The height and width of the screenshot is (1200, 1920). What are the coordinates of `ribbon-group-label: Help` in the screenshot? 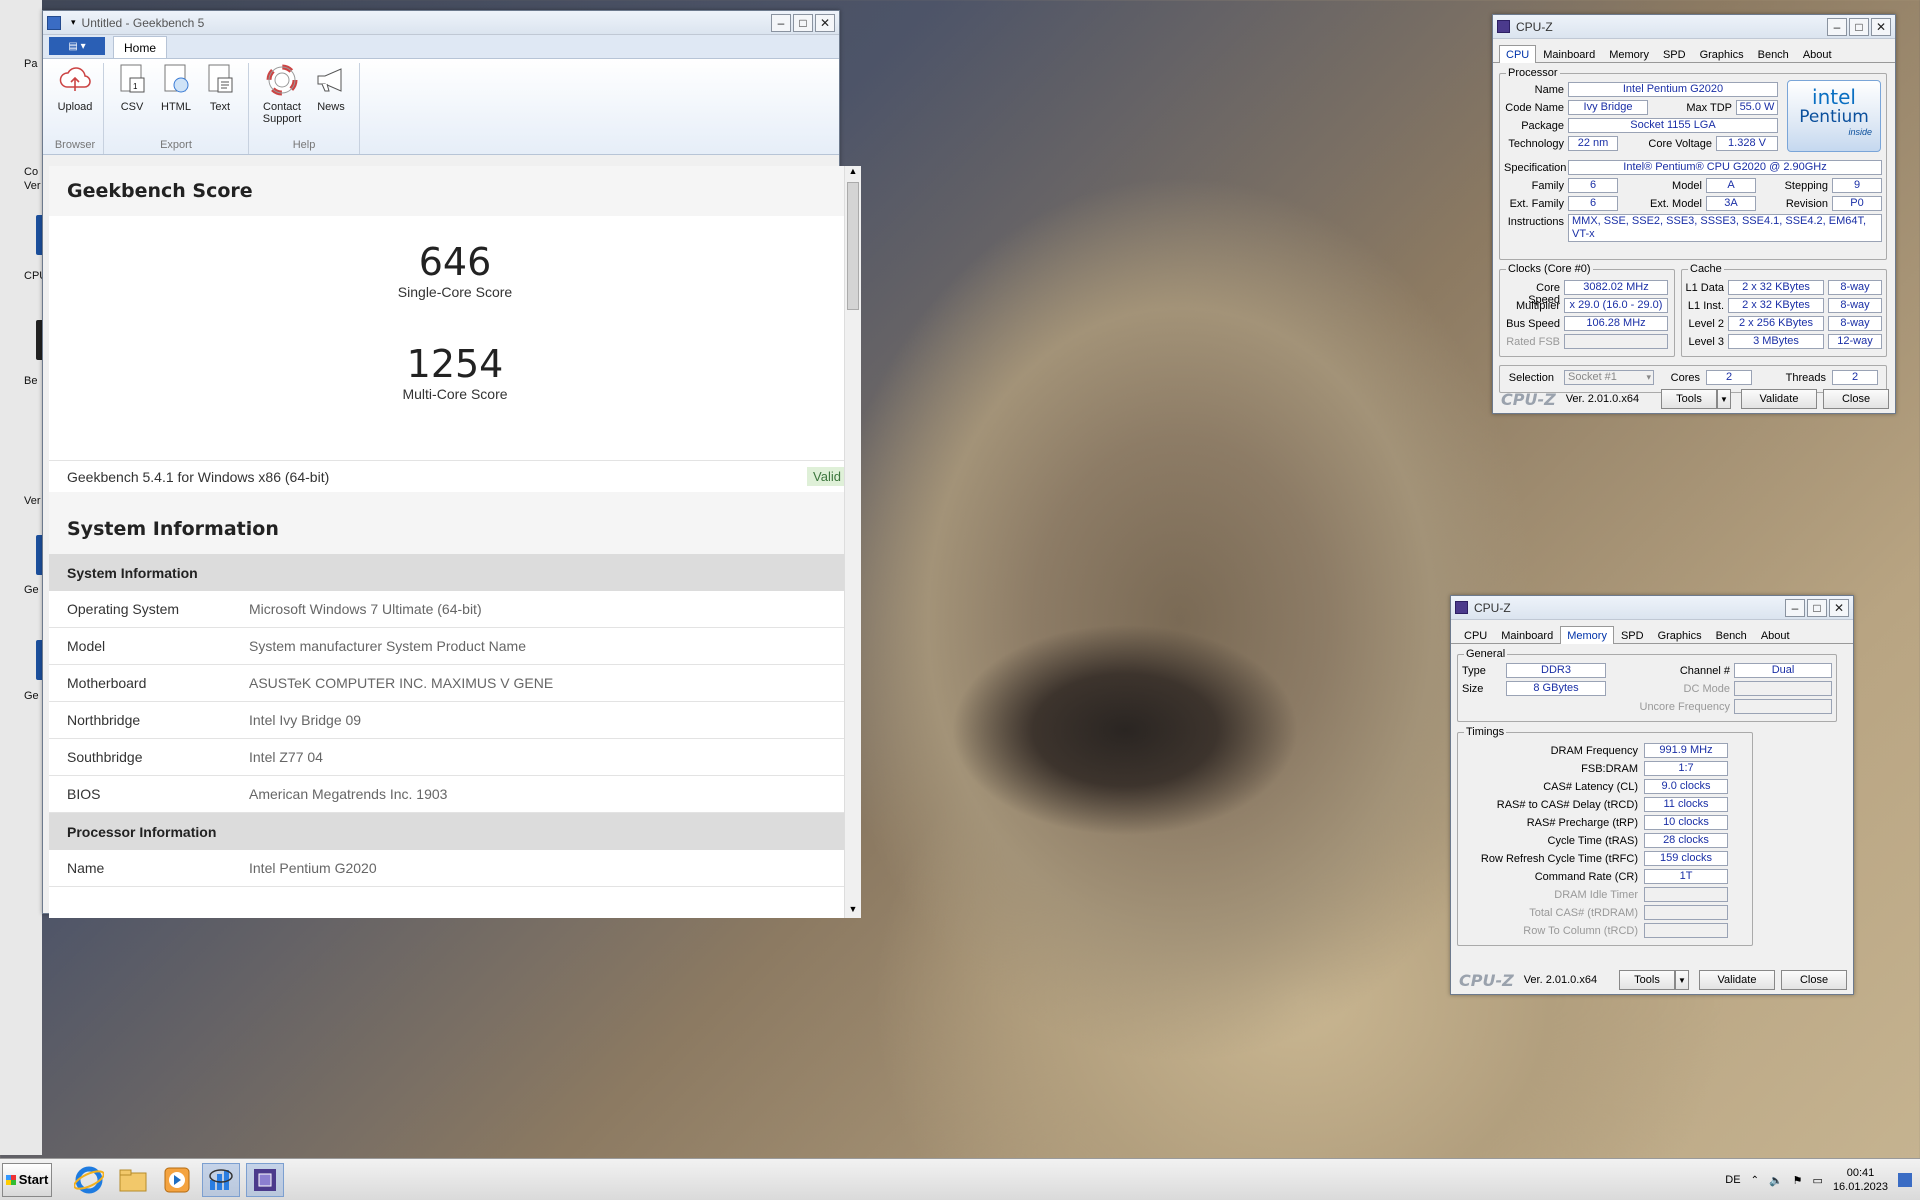 It's located at (304, 145).